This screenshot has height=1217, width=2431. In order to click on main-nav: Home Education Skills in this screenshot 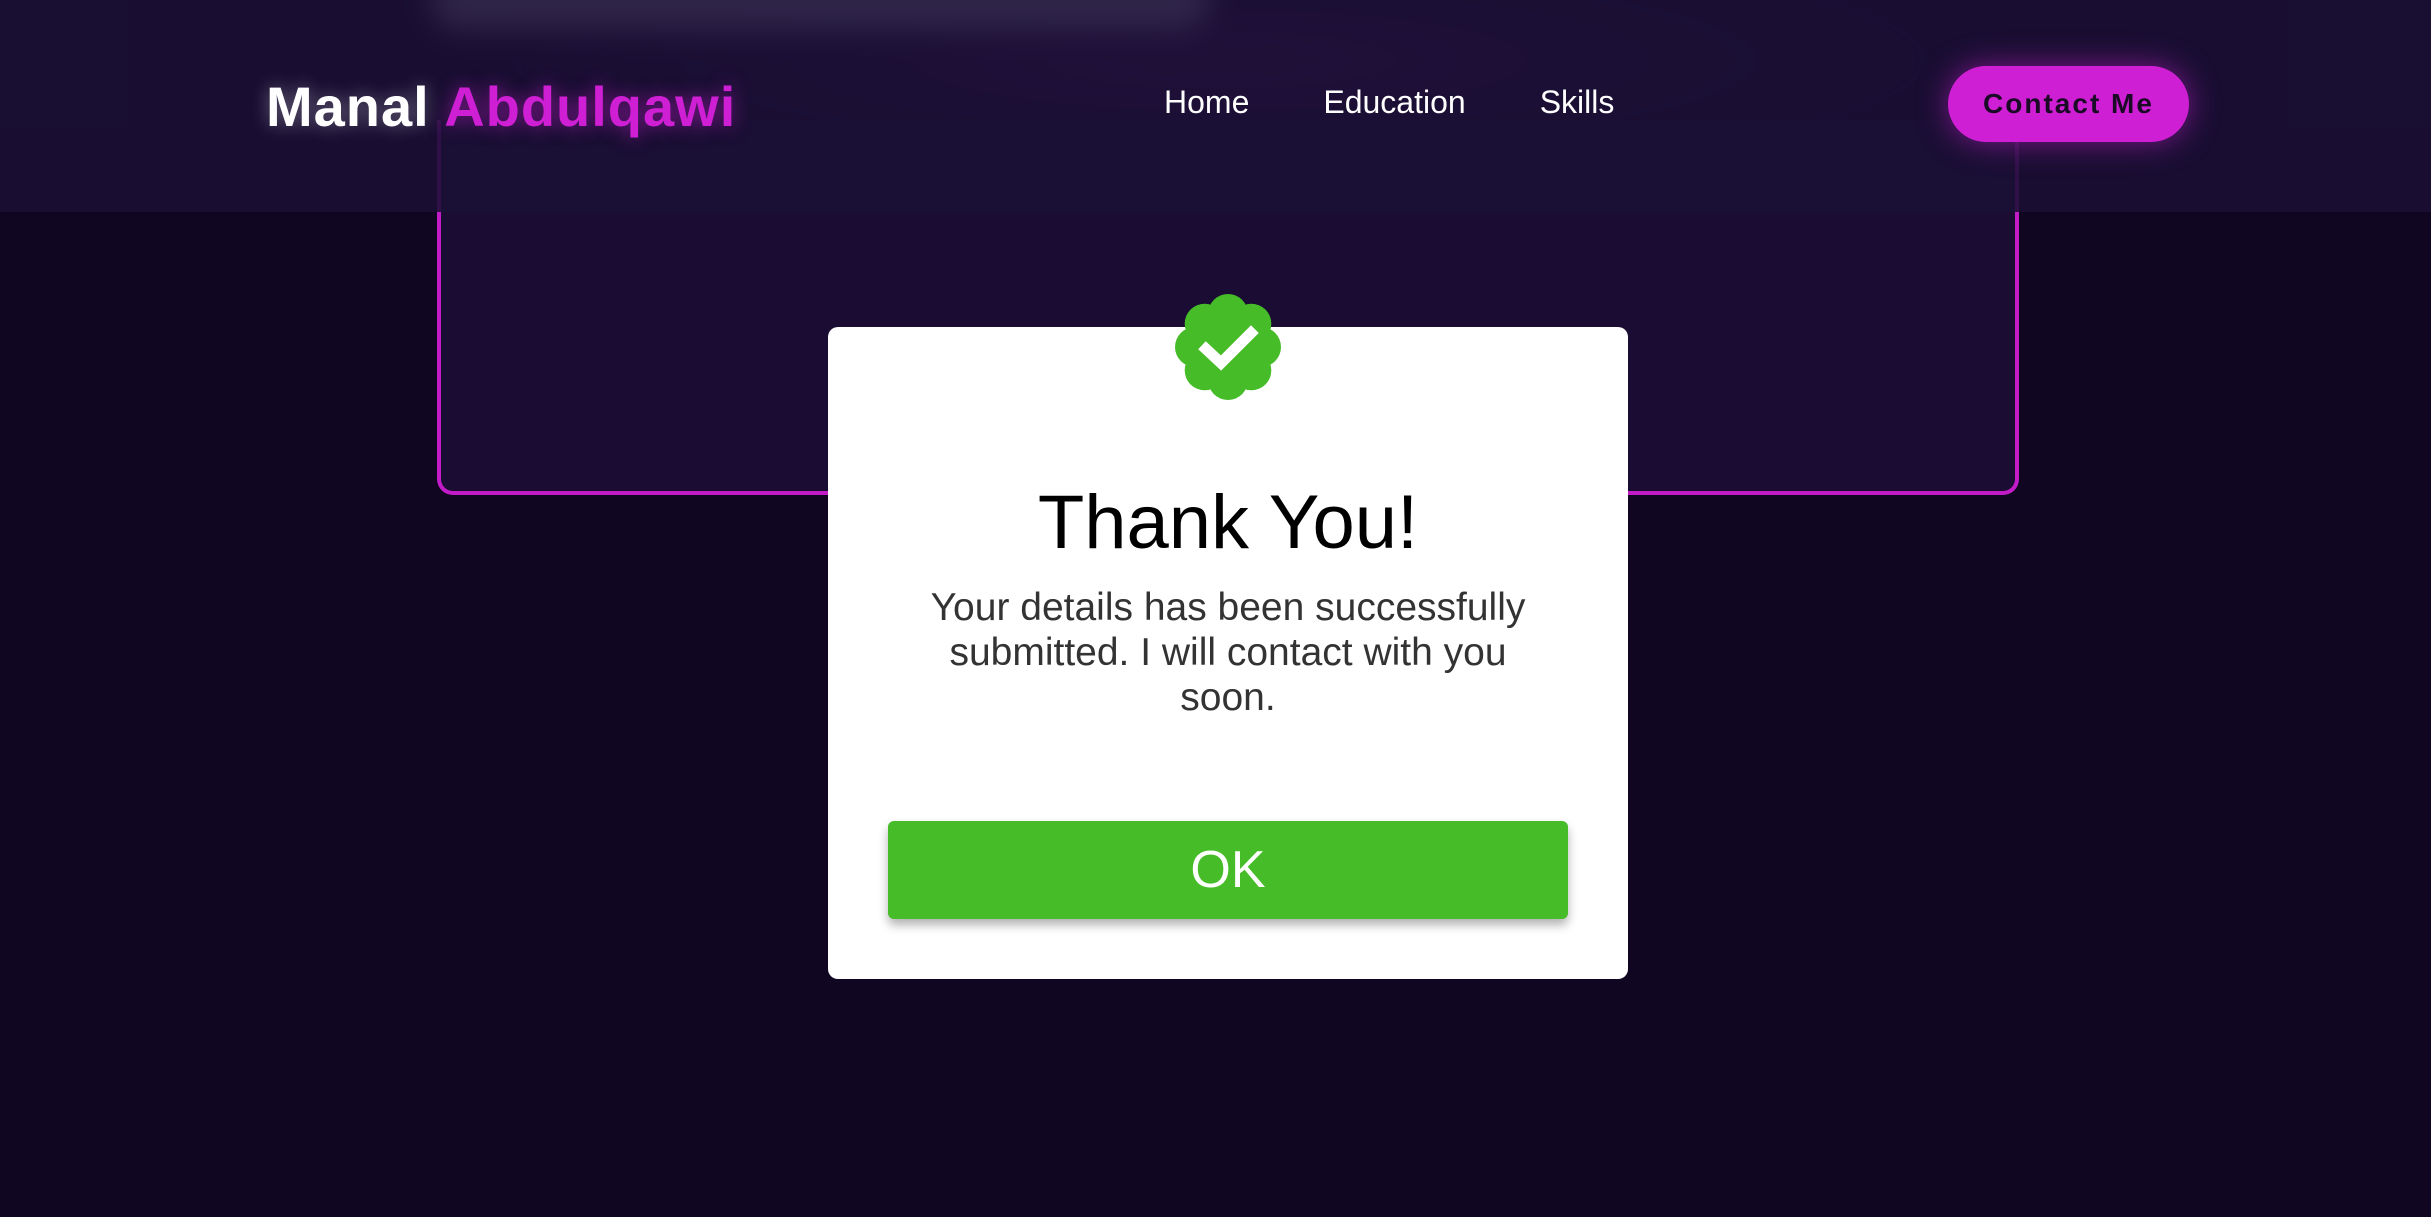, I will do `click(1389, 102)`.